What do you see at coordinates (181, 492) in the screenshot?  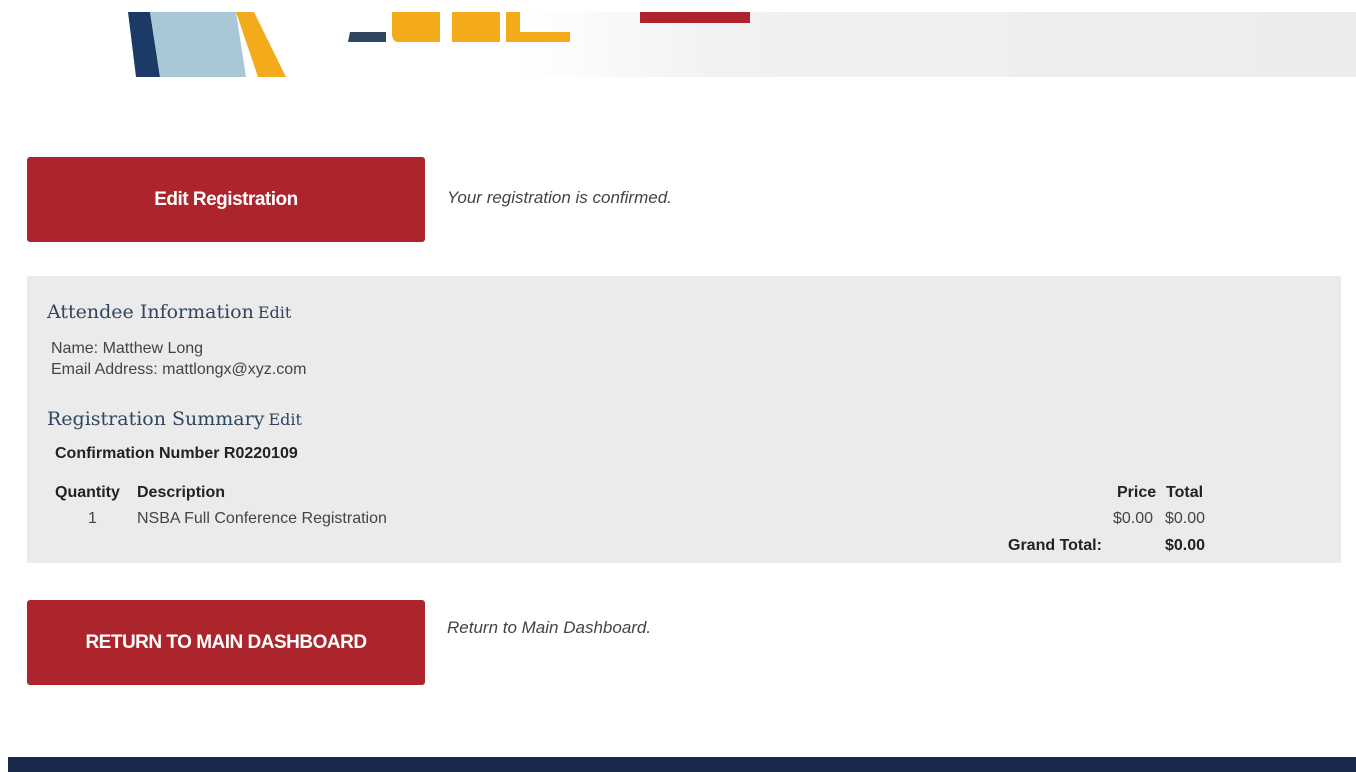 I see `column-header-description: Description` at bounding box center [181, 492].